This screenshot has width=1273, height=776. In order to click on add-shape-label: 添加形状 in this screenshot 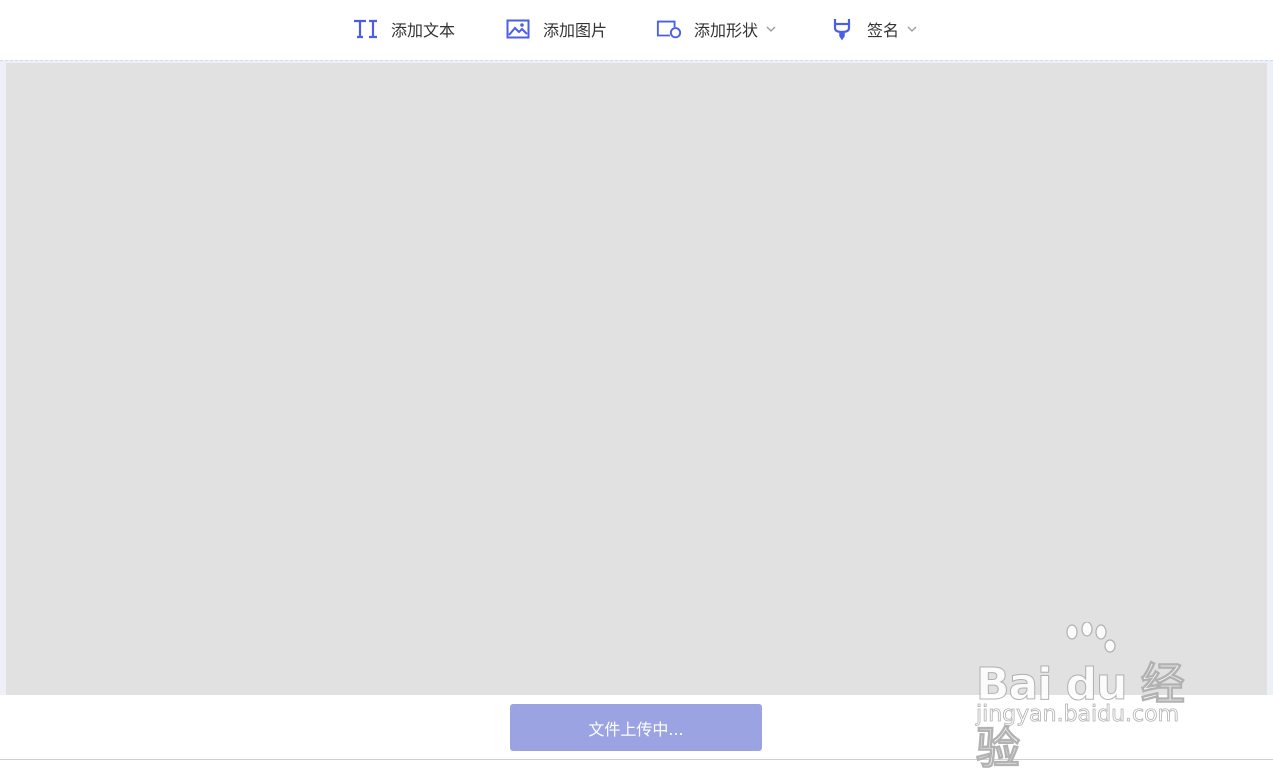, I will do `click(726, 30)`.